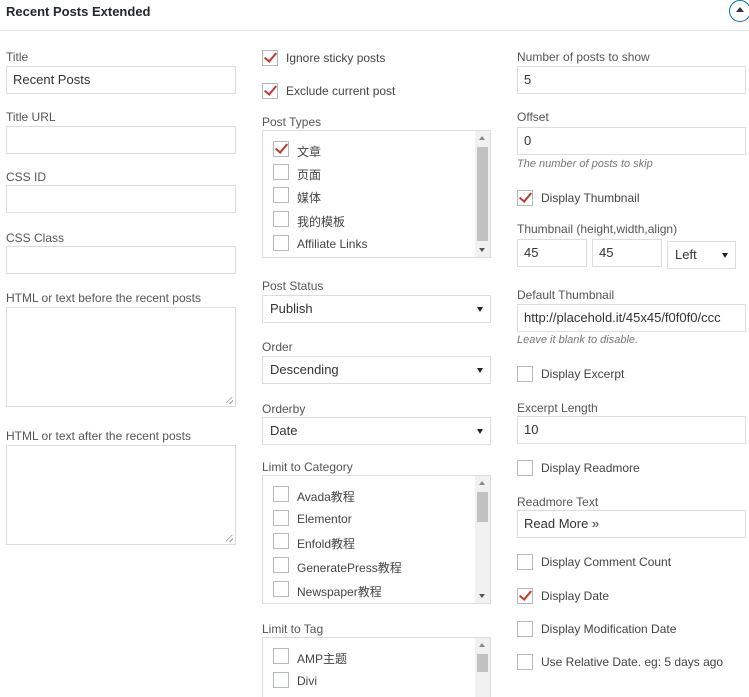  Describe the element at coordinates (321, 222) in the screenshot. I see `list-item-label: 我的模板` at that location.